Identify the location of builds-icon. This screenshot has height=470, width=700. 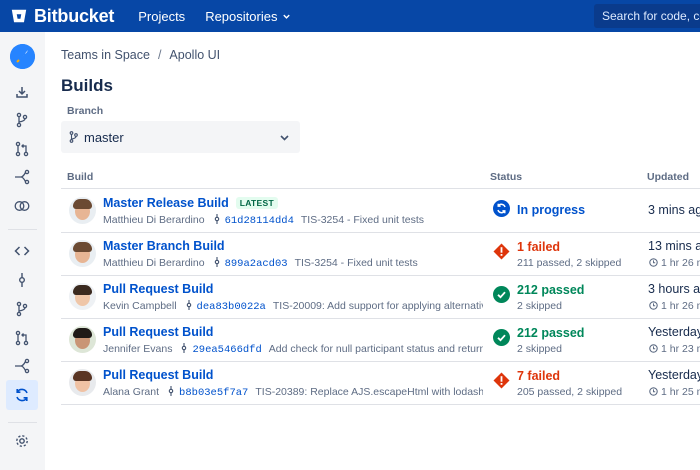
(22, 395).